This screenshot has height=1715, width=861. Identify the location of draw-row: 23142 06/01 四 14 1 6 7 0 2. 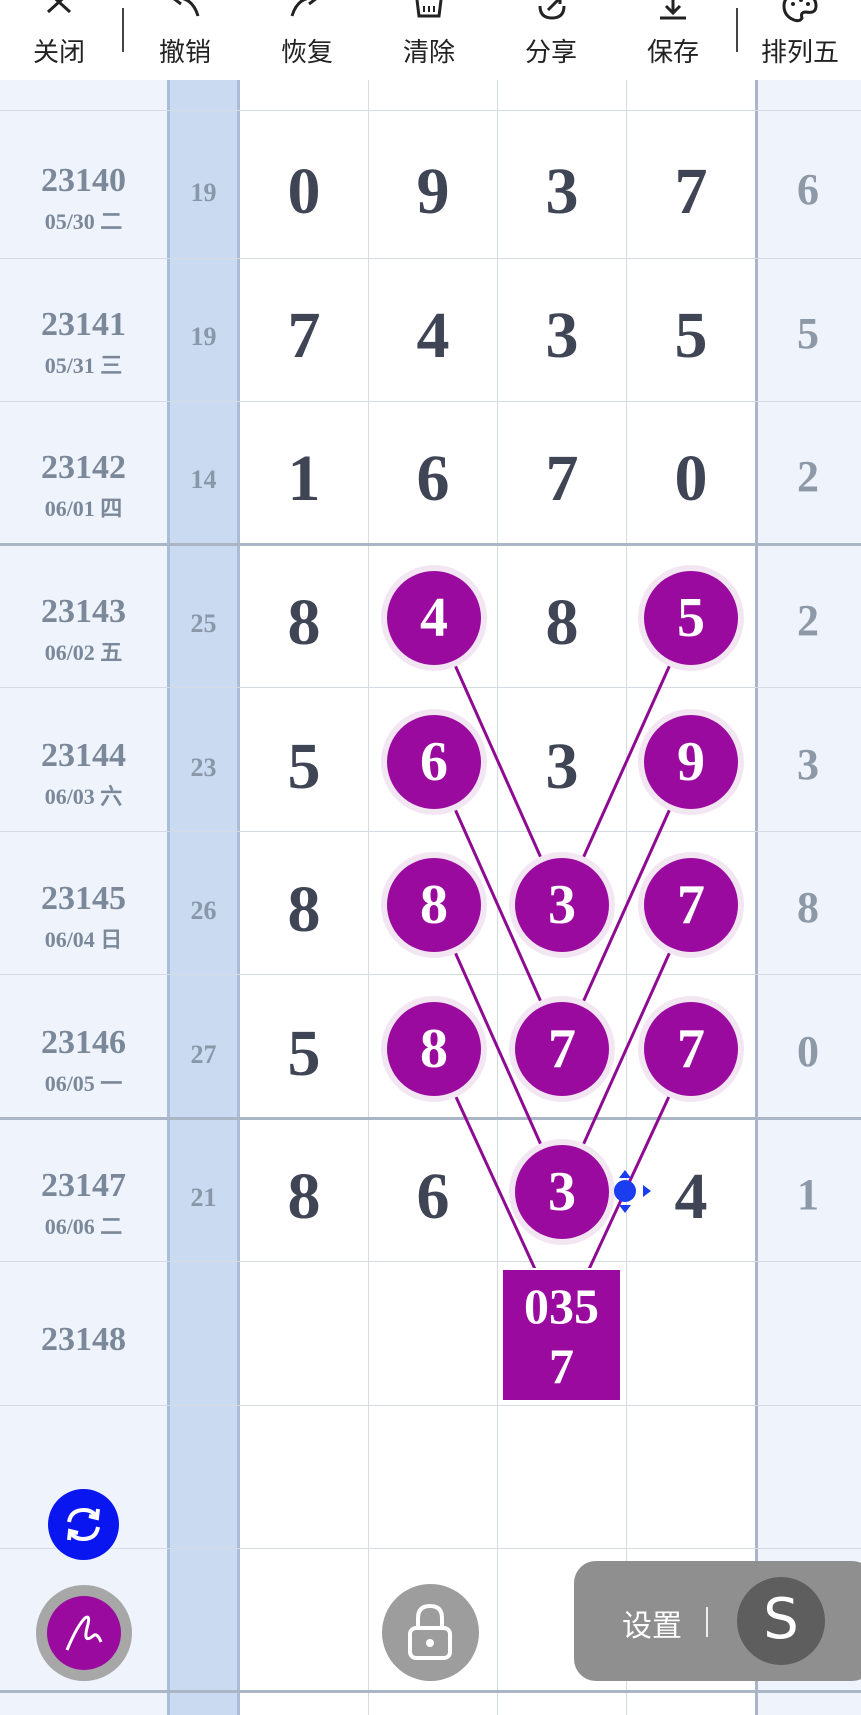
(430, 482).